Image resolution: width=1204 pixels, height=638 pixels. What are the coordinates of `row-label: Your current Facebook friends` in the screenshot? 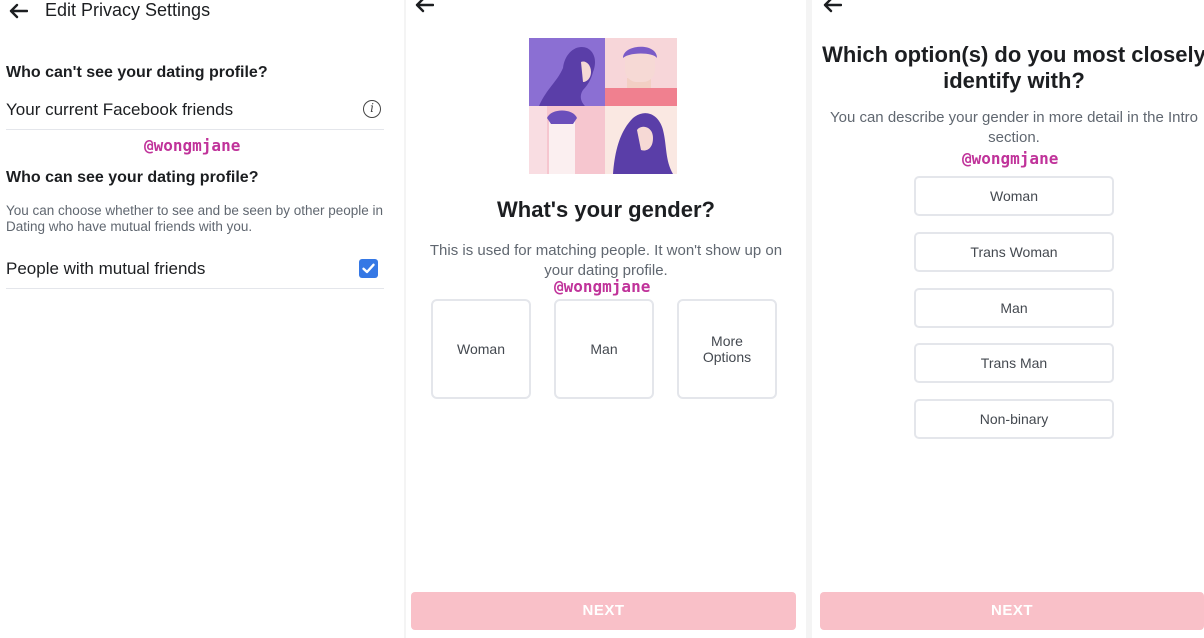 It's located at (120, 109).